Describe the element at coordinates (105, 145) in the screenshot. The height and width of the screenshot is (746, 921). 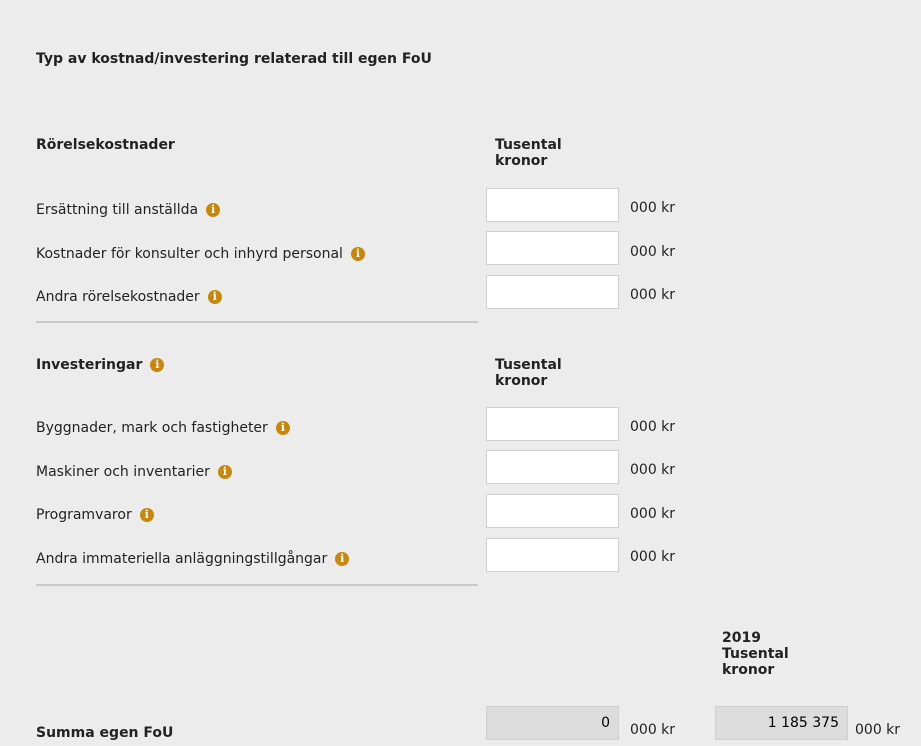
I see `operating-costs-heading: Rörelsekostnader` at that location.